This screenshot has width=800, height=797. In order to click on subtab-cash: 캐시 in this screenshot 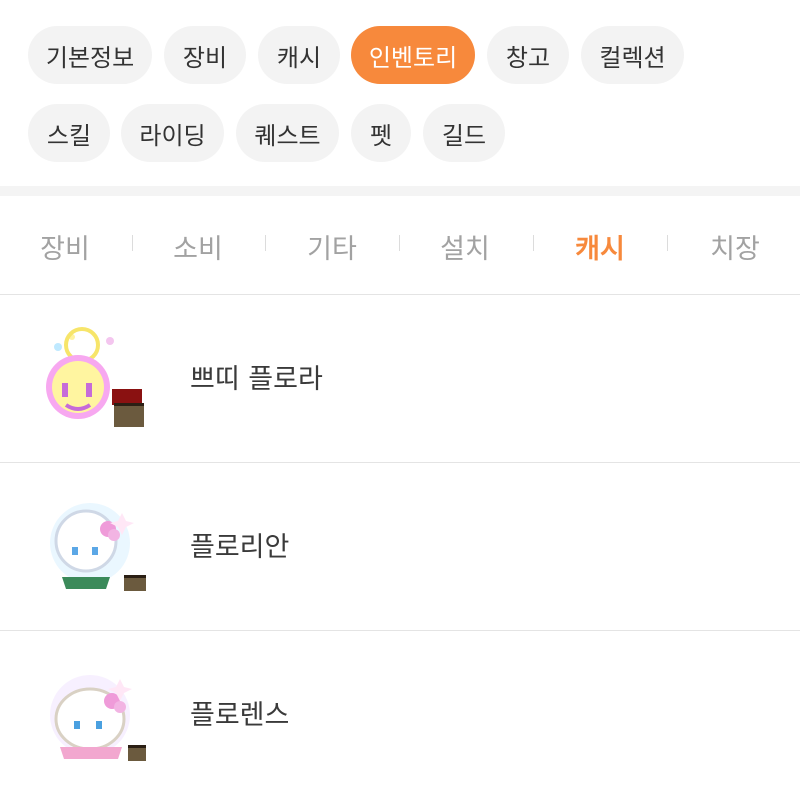, I will do `click(600, 246)`.